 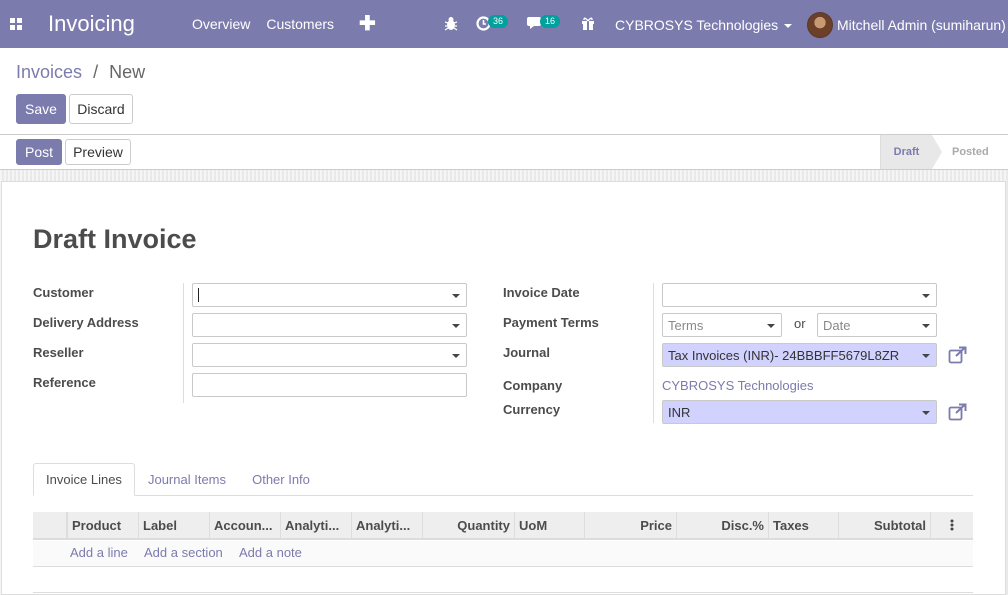 What do you see at coordinates (39, 152) in the screenshot?
I see `post-button: Post` at bounding box center [39, 152].